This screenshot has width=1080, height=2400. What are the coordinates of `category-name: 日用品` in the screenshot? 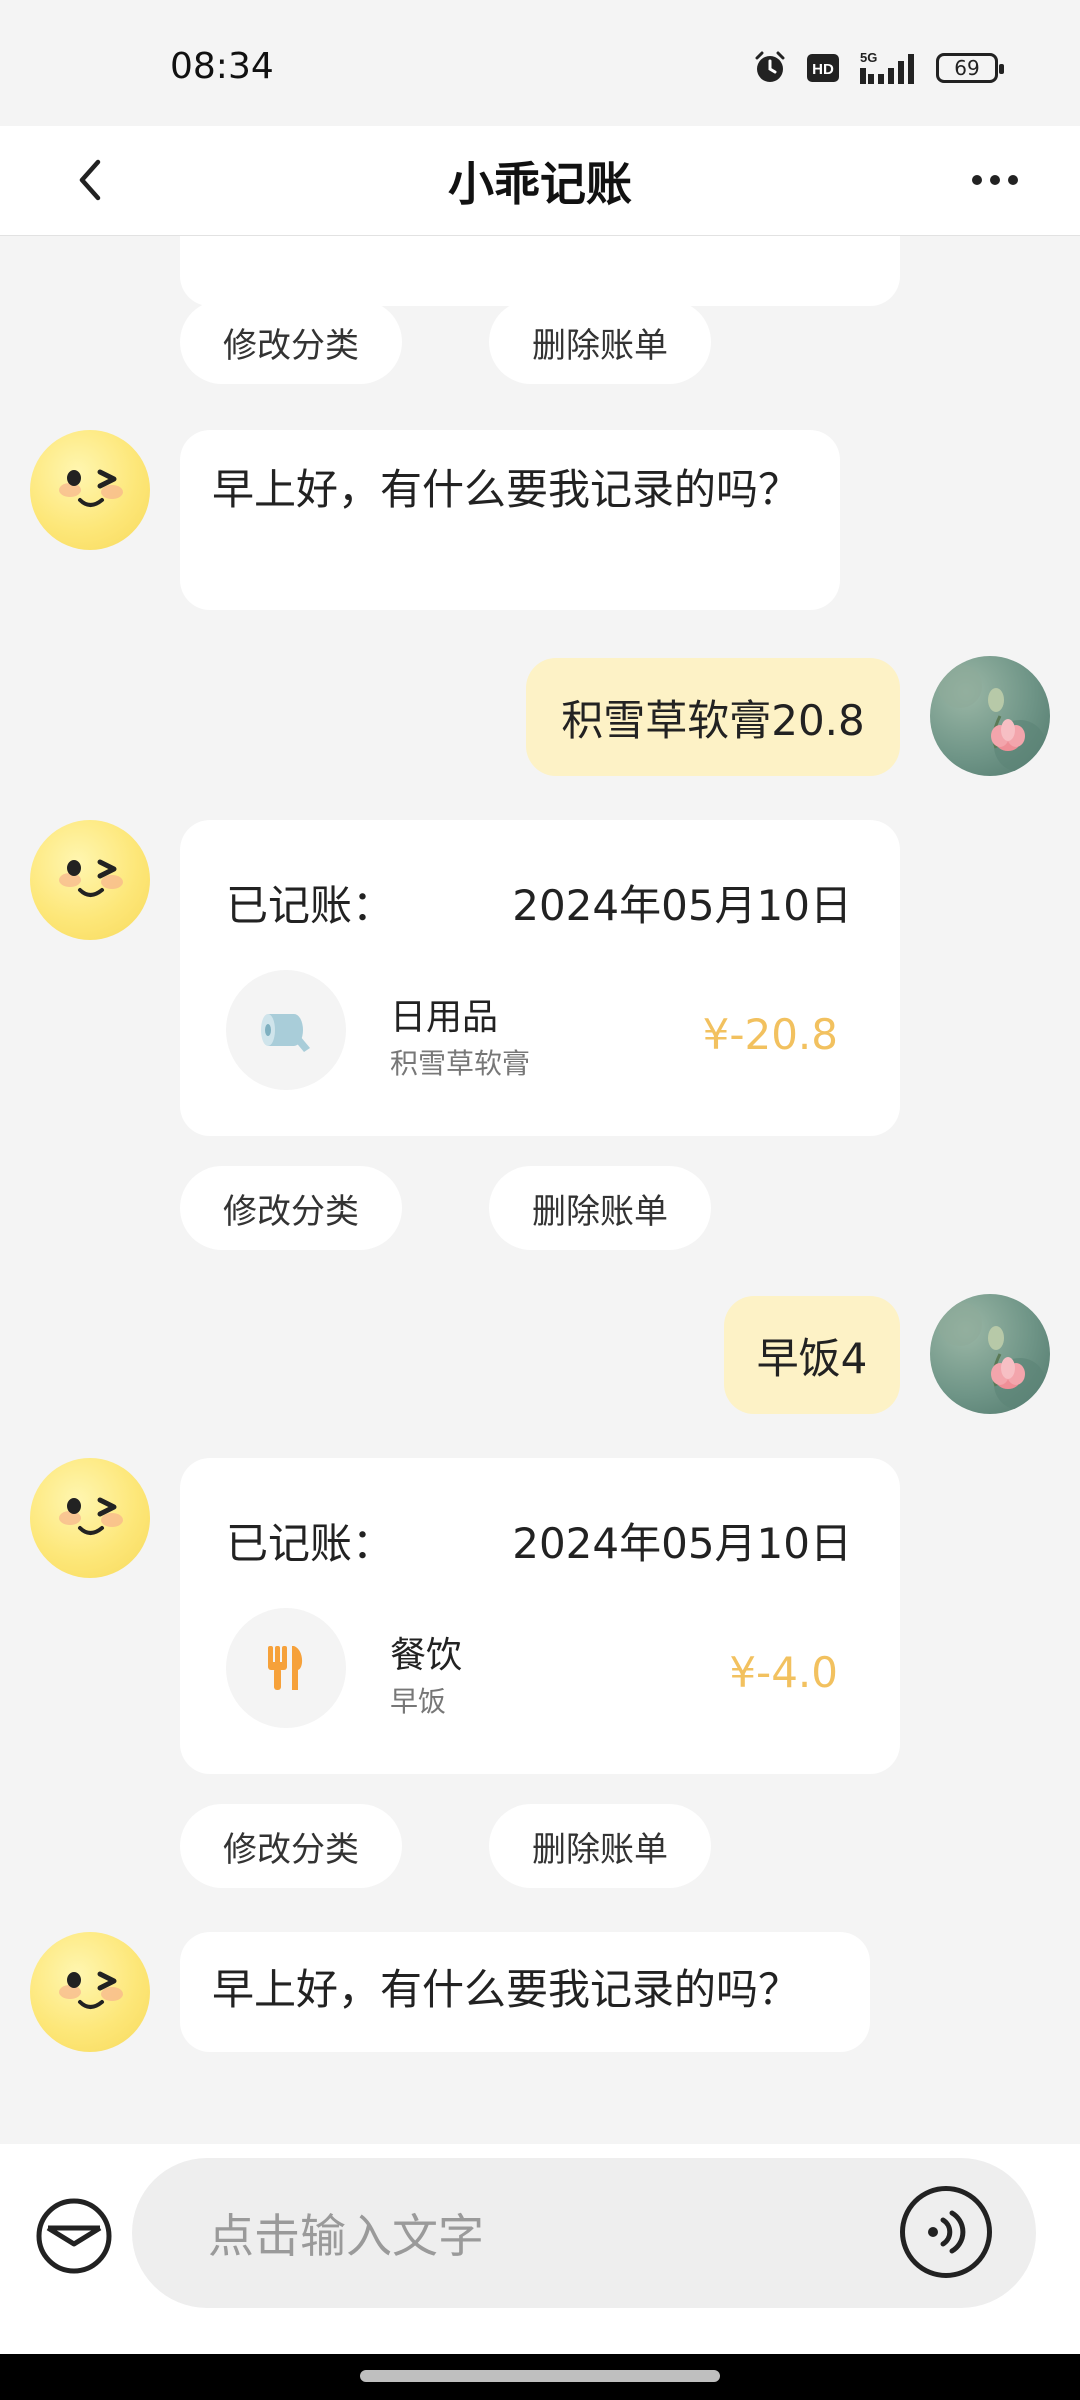 It's located at (444, 1017).